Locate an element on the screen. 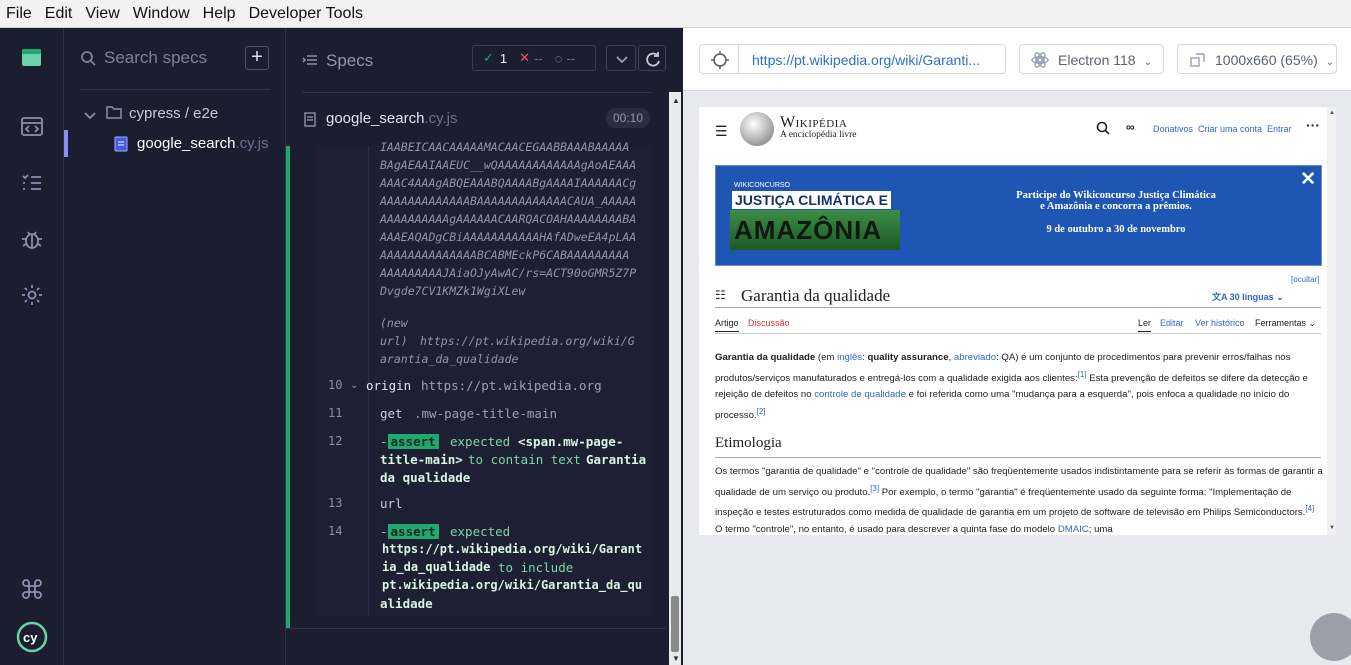 The height and width of the screenshot is (665, 1351). new-spec-button: + is located at coordinates (257, 58).